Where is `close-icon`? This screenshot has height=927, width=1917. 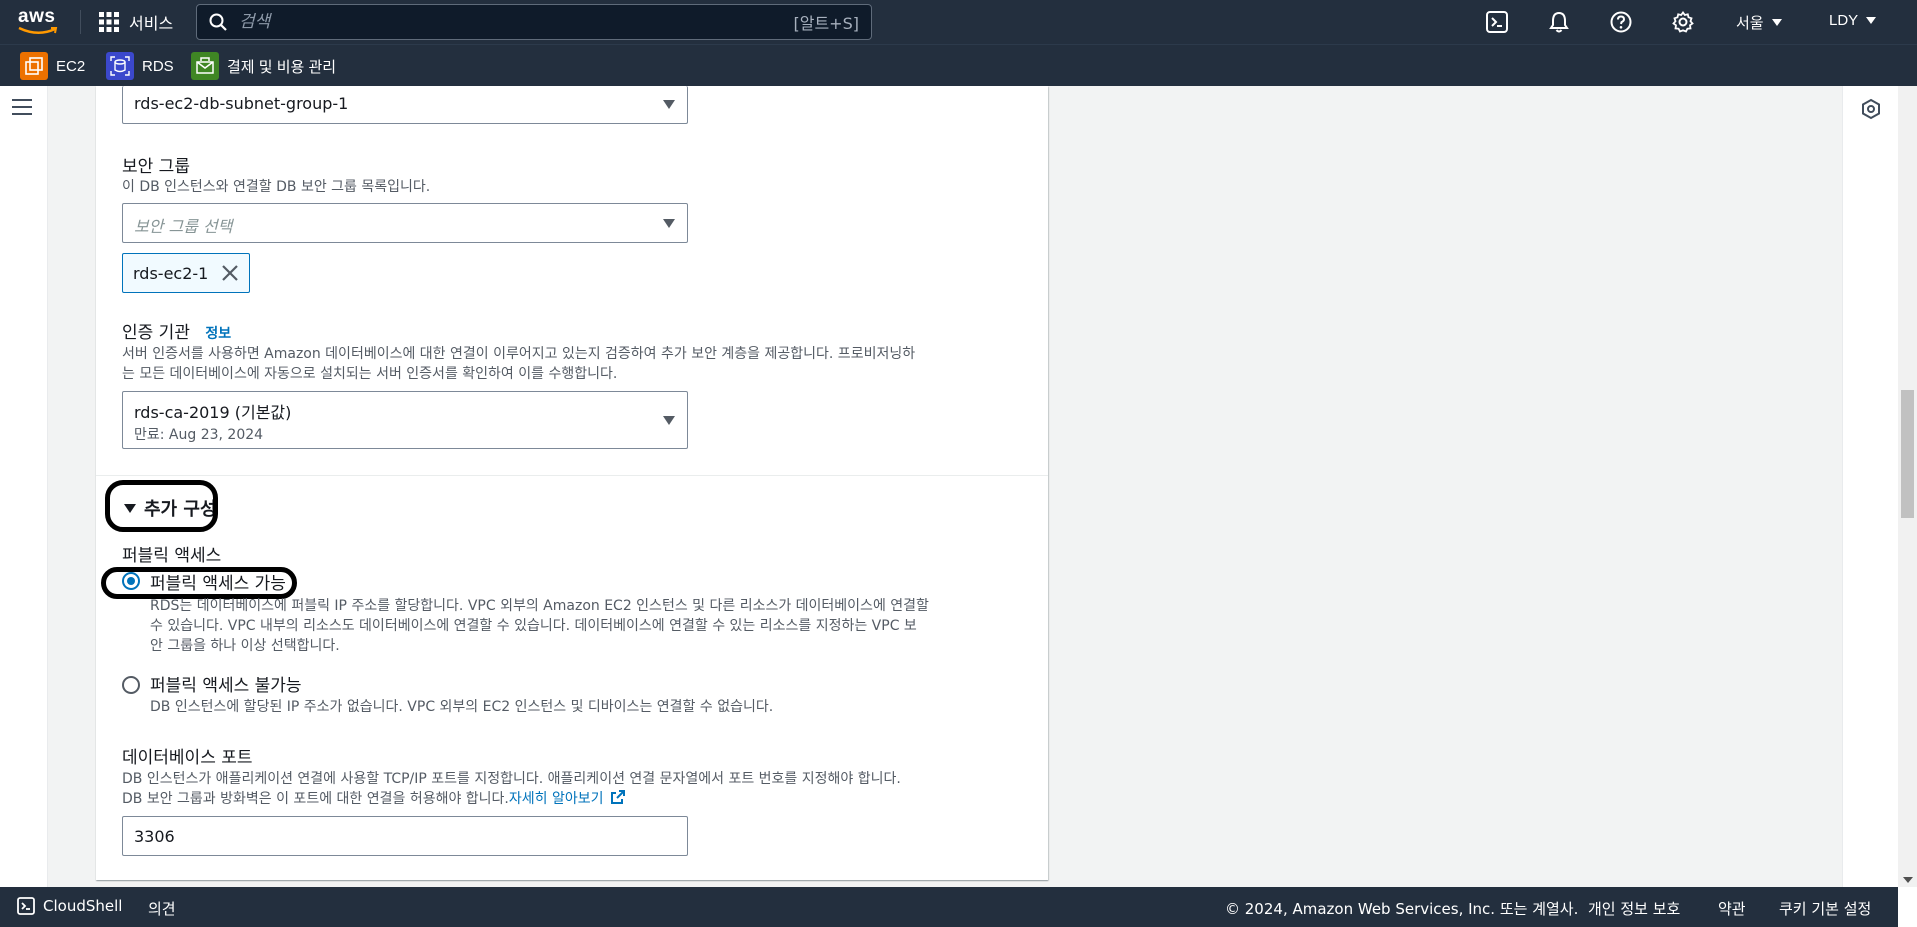
close-icon is located at coordinates (230, 273).